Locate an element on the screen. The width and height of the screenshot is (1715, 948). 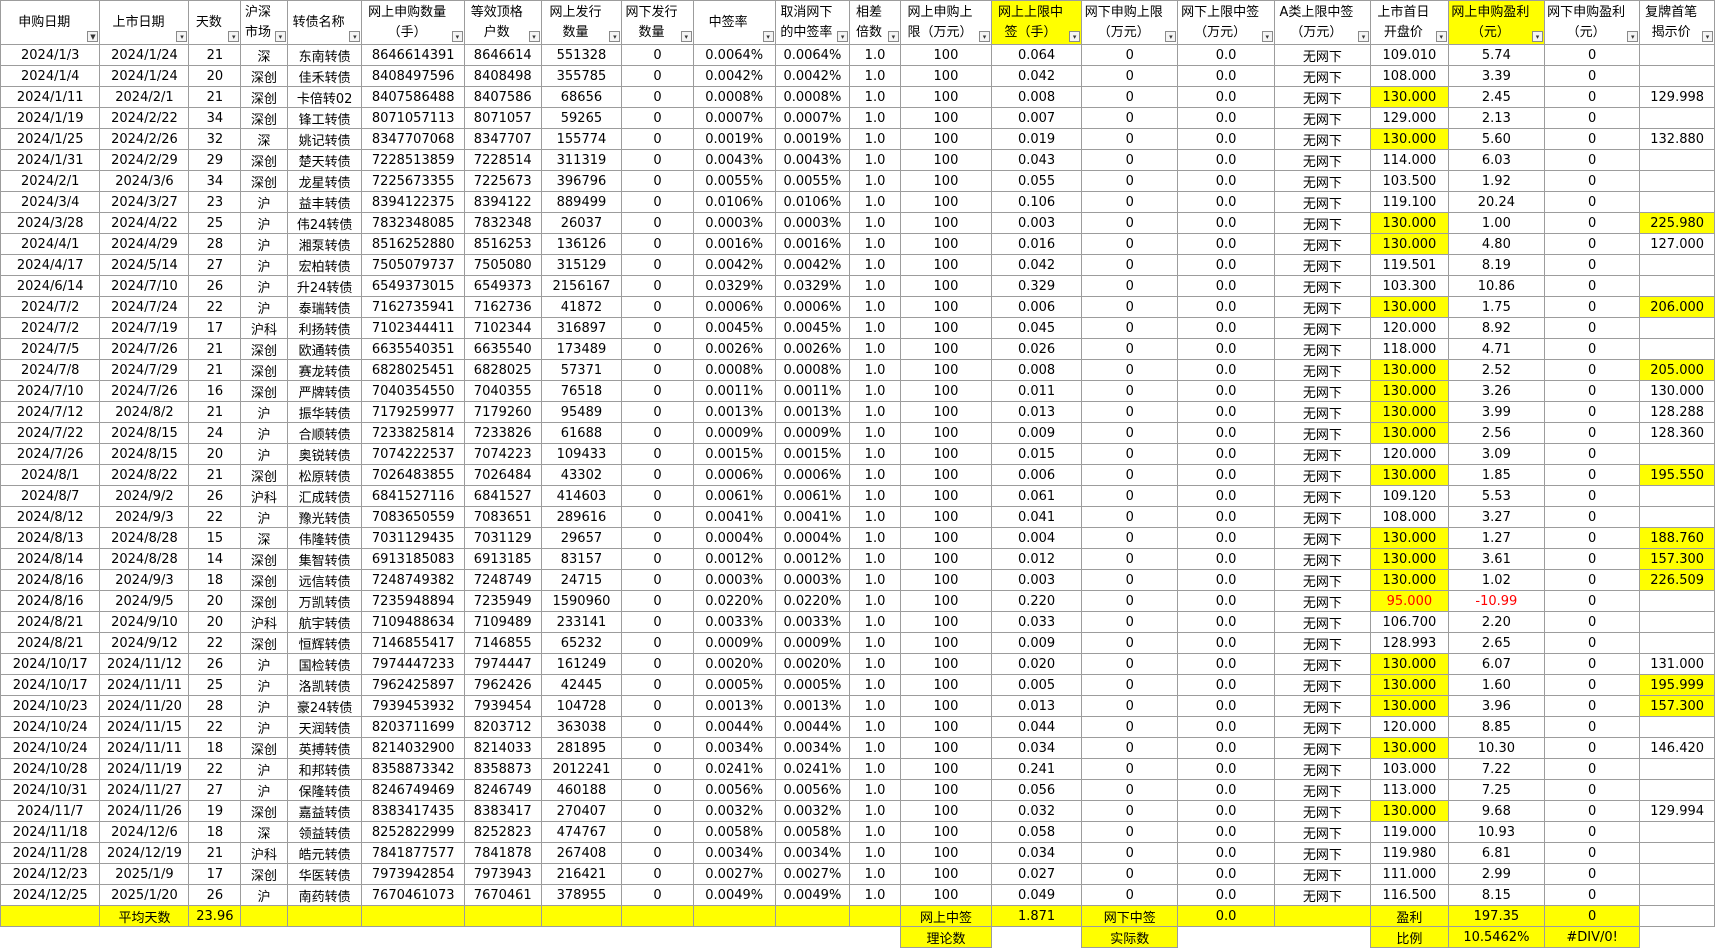
table-cell: 2.45 is located at coordinates (1496, 97).